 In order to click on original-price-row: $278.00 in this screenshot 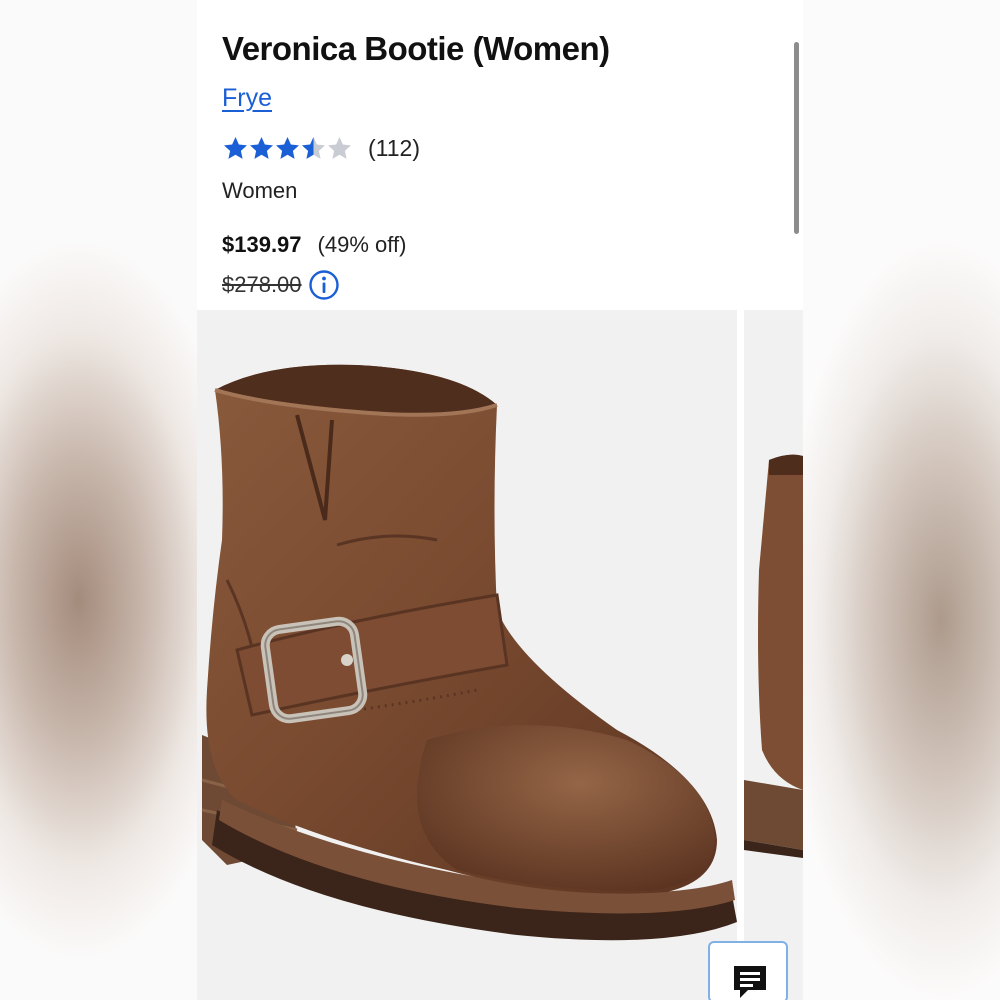, I will do `click(281, 285)`.